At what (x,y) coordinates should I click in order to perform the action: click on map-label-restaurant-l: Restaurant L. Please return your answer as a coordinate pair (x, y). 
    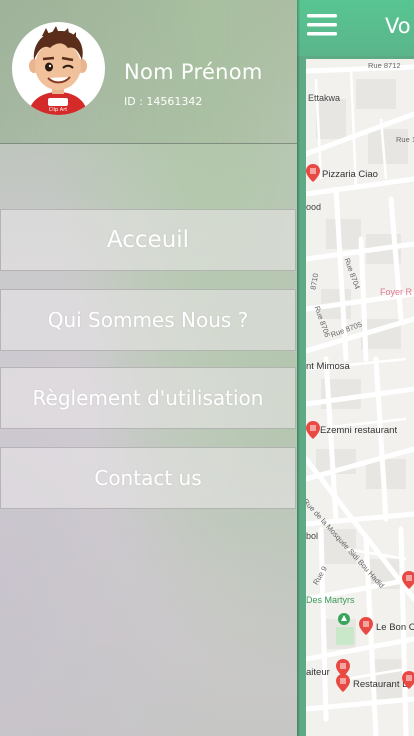
    Looking at the image, I should click on (380, 684).